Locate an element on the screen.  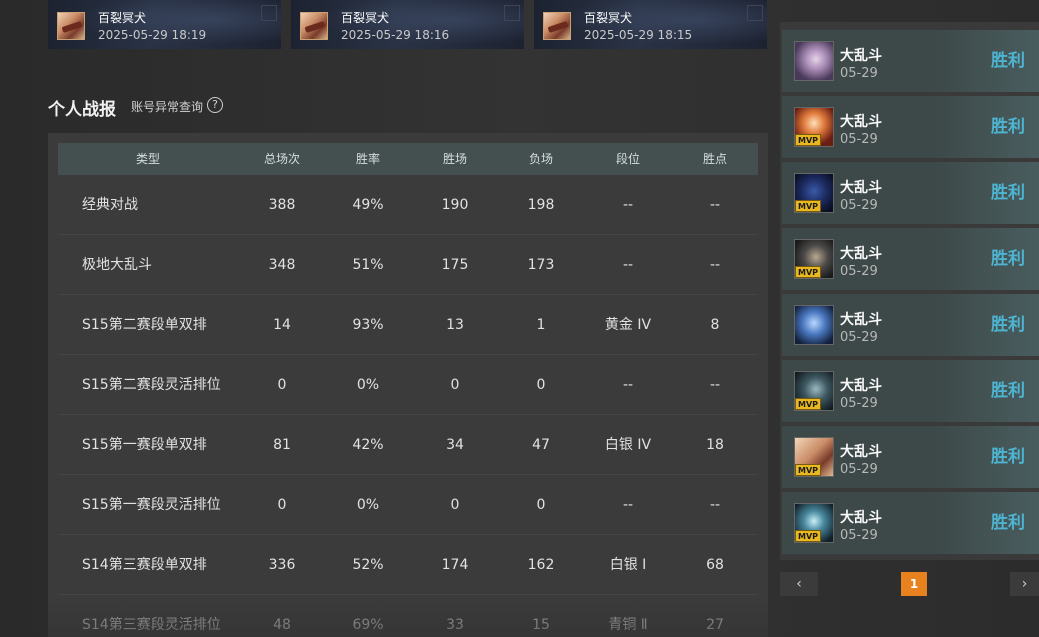
cell-winrate: 51% is located at coordinates (368, 265).